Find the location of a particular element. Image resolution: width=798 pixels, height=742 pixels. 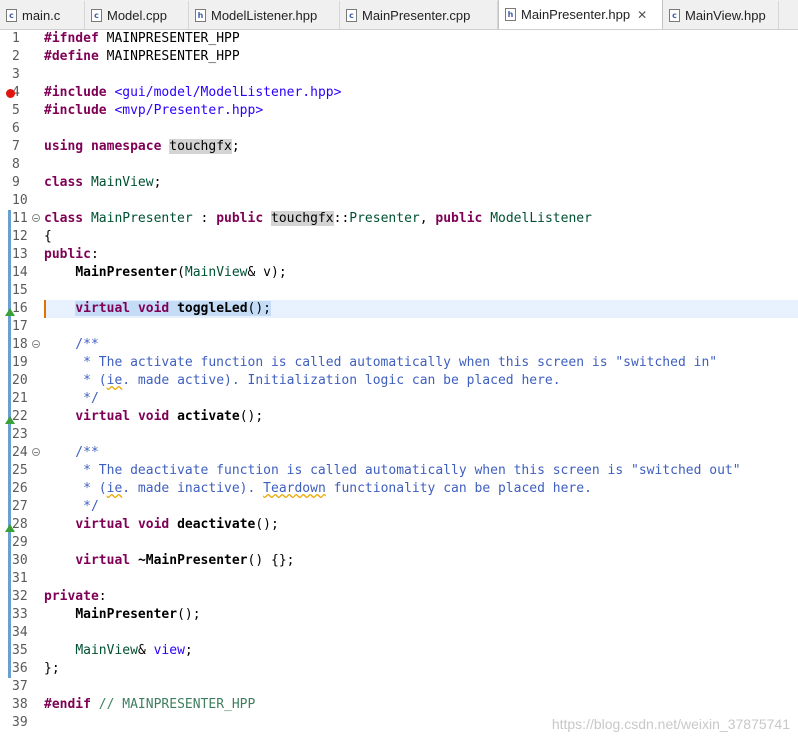

code-line: 21 */ is located at coordinates (399, 399).